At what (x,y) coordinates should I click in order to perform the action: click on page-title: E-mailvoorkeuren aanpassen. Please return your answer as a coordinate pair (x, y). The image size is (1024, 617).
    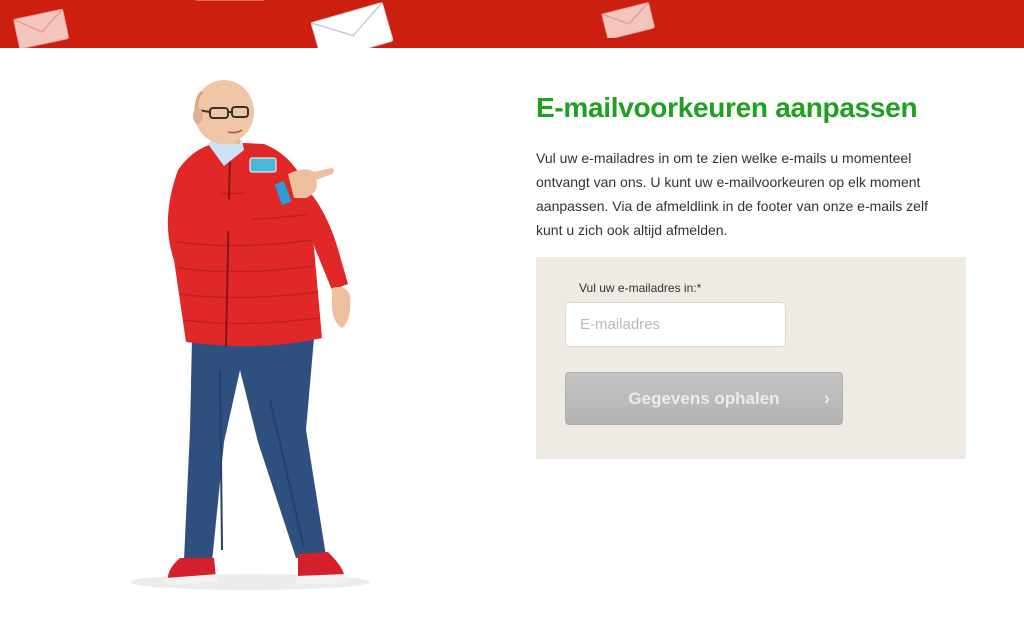
    Looking at the image, I should click on (727, 107).